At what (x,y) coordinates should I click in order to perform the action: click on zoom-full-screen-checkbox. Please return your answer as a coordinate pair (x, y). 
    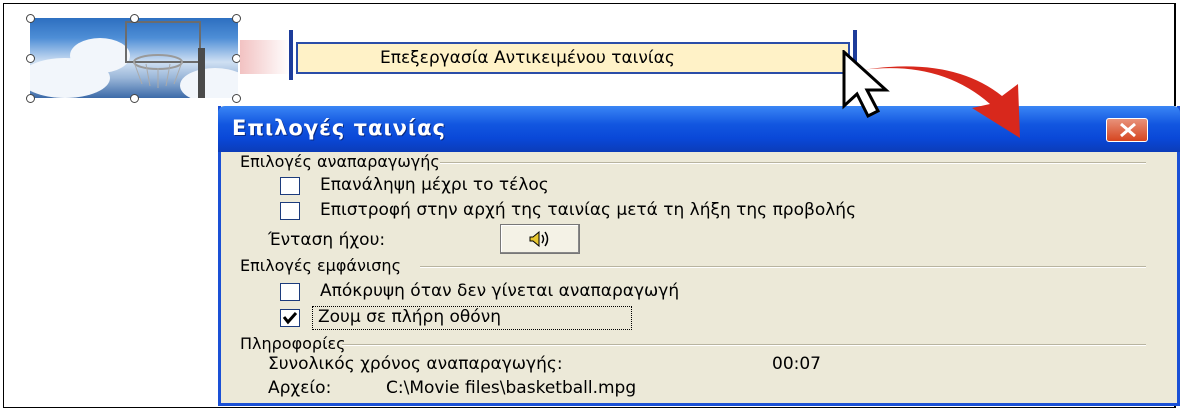
    Looking at the image, I should click on (290, 318).